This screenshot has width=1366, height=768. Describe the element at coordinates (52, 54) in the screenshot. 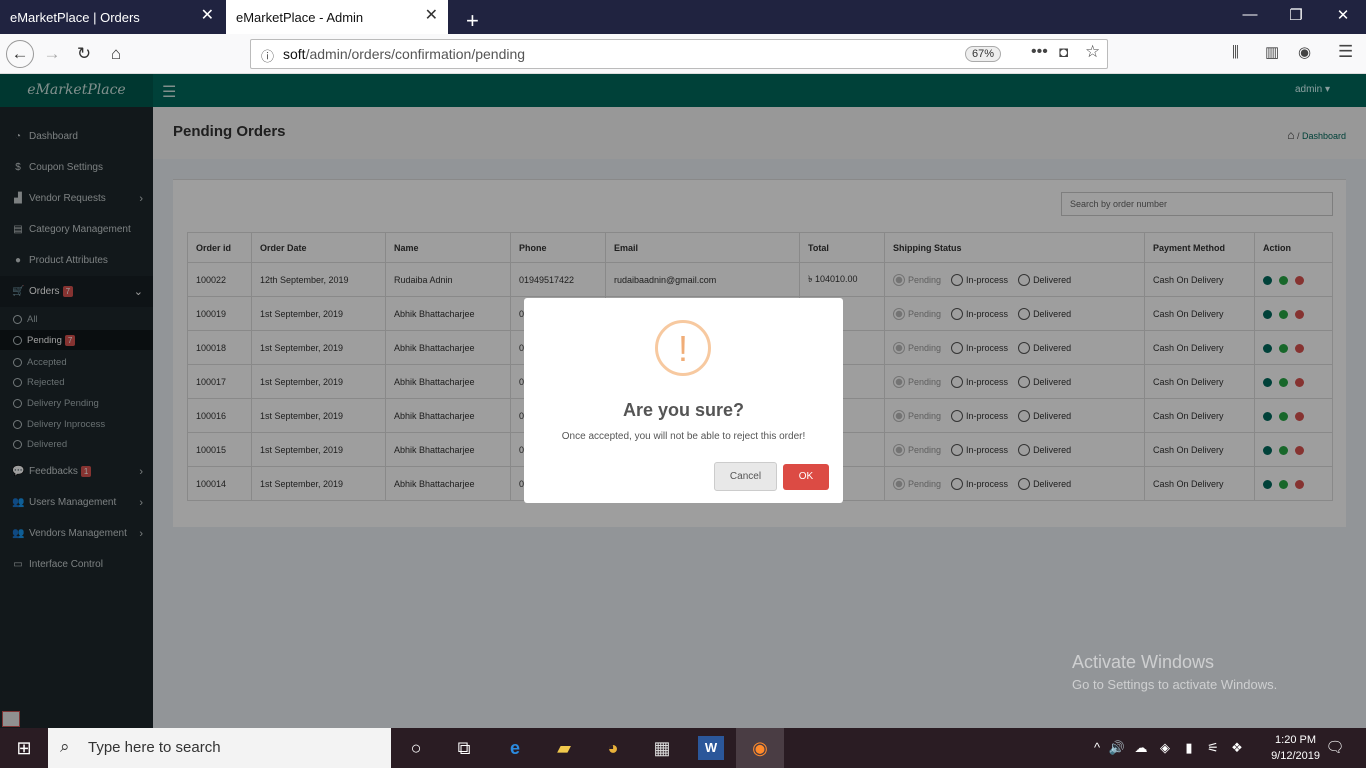

I see `forward-arrow-icon: →` at that location.